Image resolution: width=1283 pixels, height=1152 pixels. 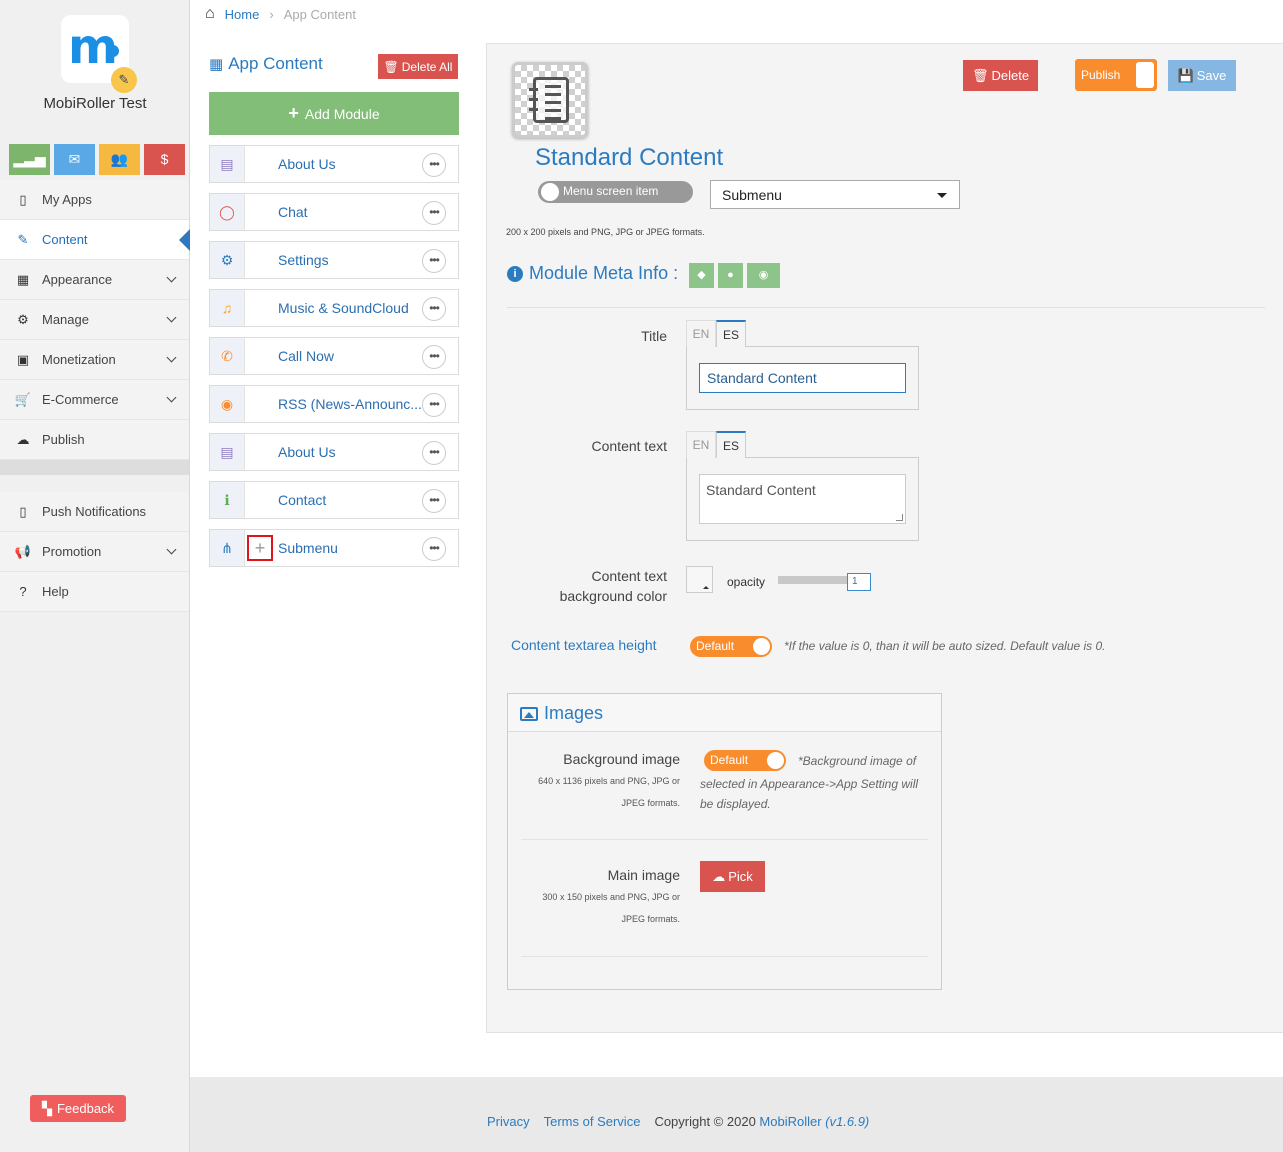 I want to click on building-icon: ▤, so click(x=227, y=452).